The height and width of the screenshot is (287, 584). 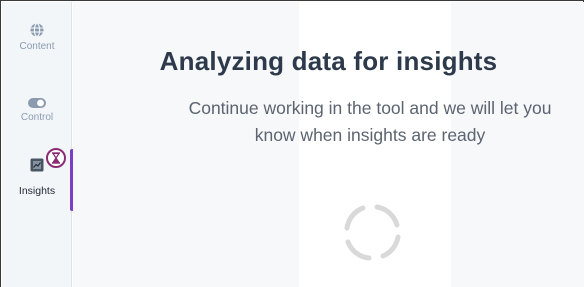 I want to click on globe-icon, so click(x=37, y=30).